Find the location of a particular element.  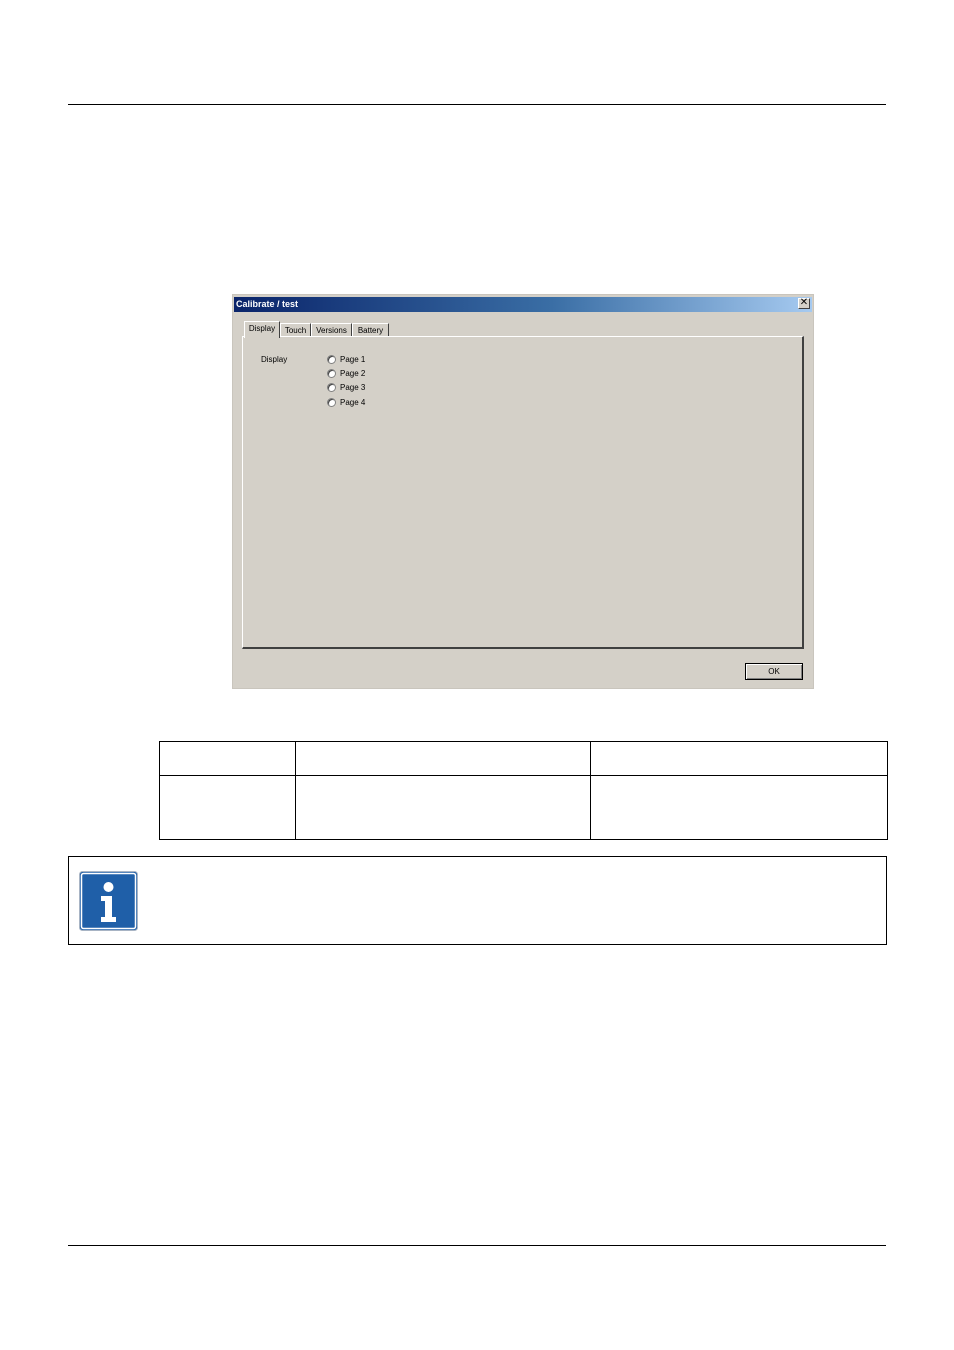

close-icon: ✕ is located at coordinates (804, 302).